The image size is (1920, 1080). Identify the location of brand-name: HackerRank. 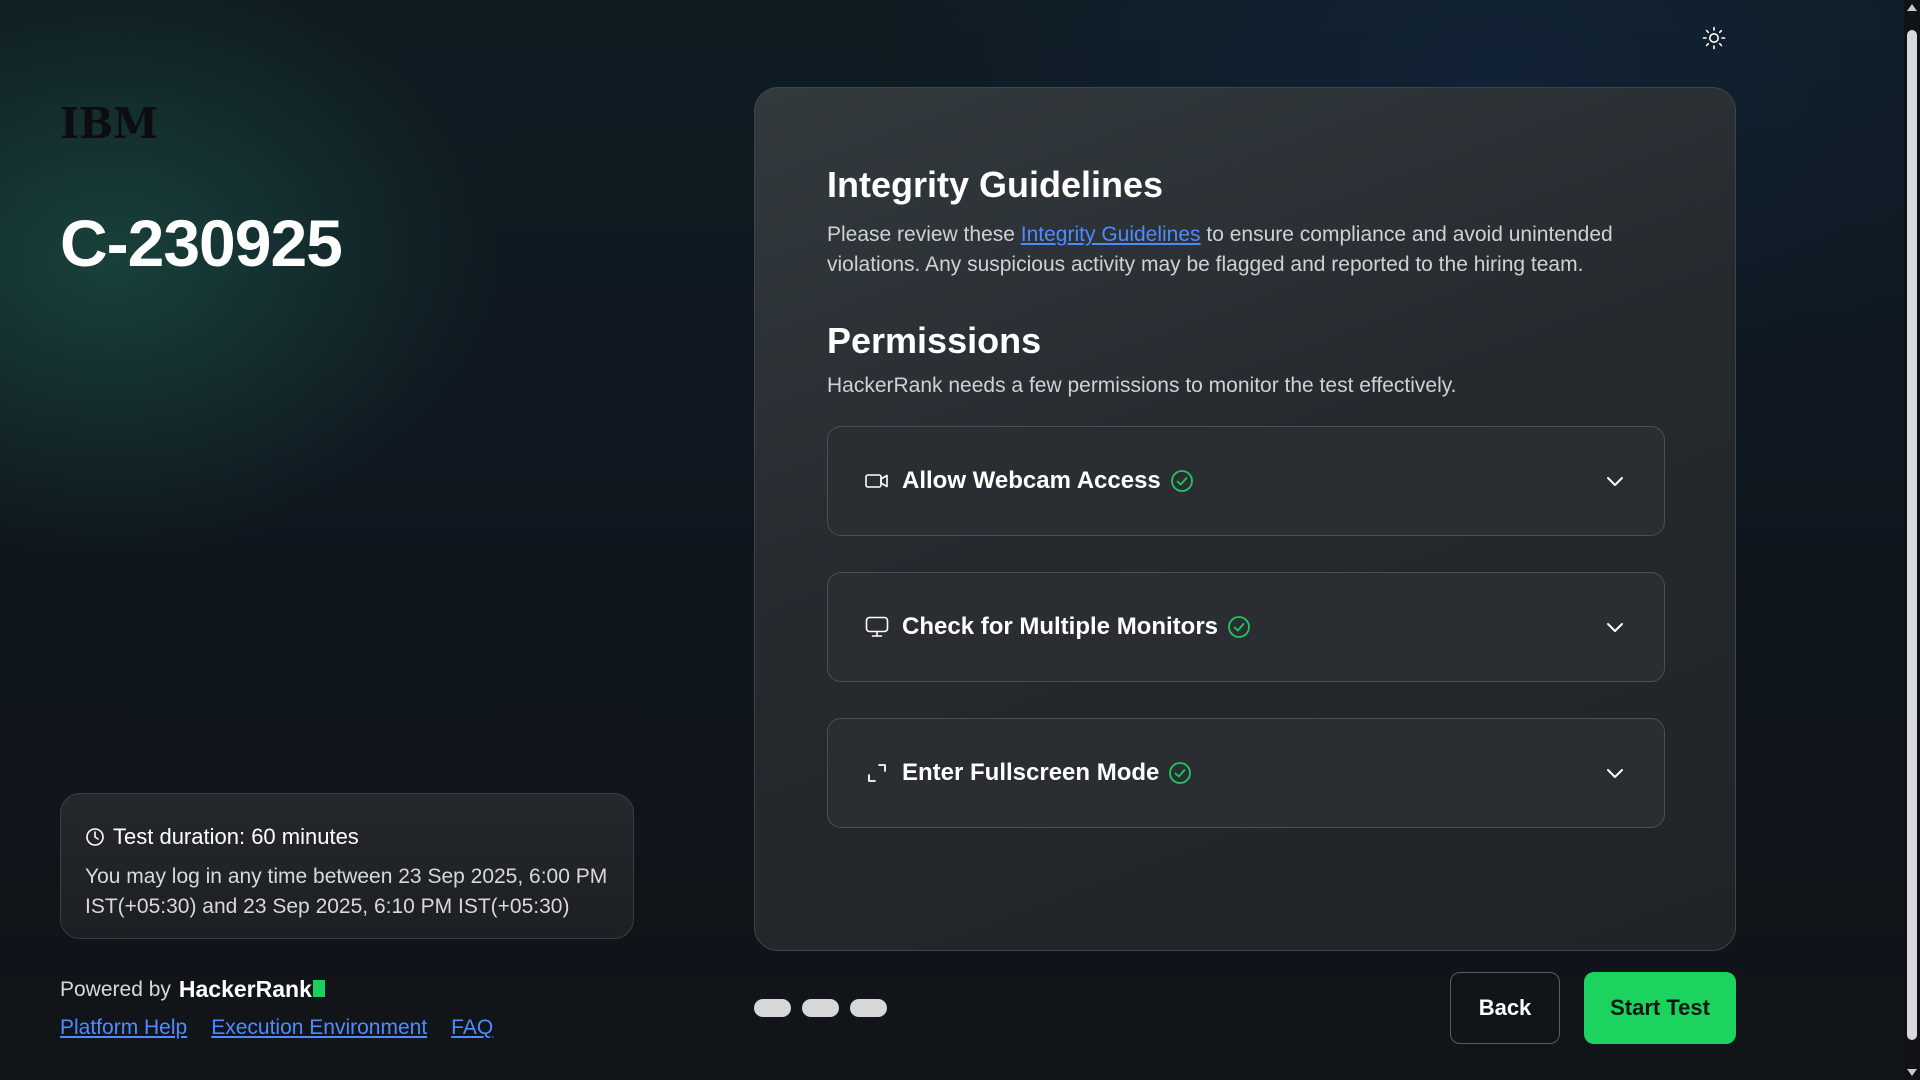
(245, 989).